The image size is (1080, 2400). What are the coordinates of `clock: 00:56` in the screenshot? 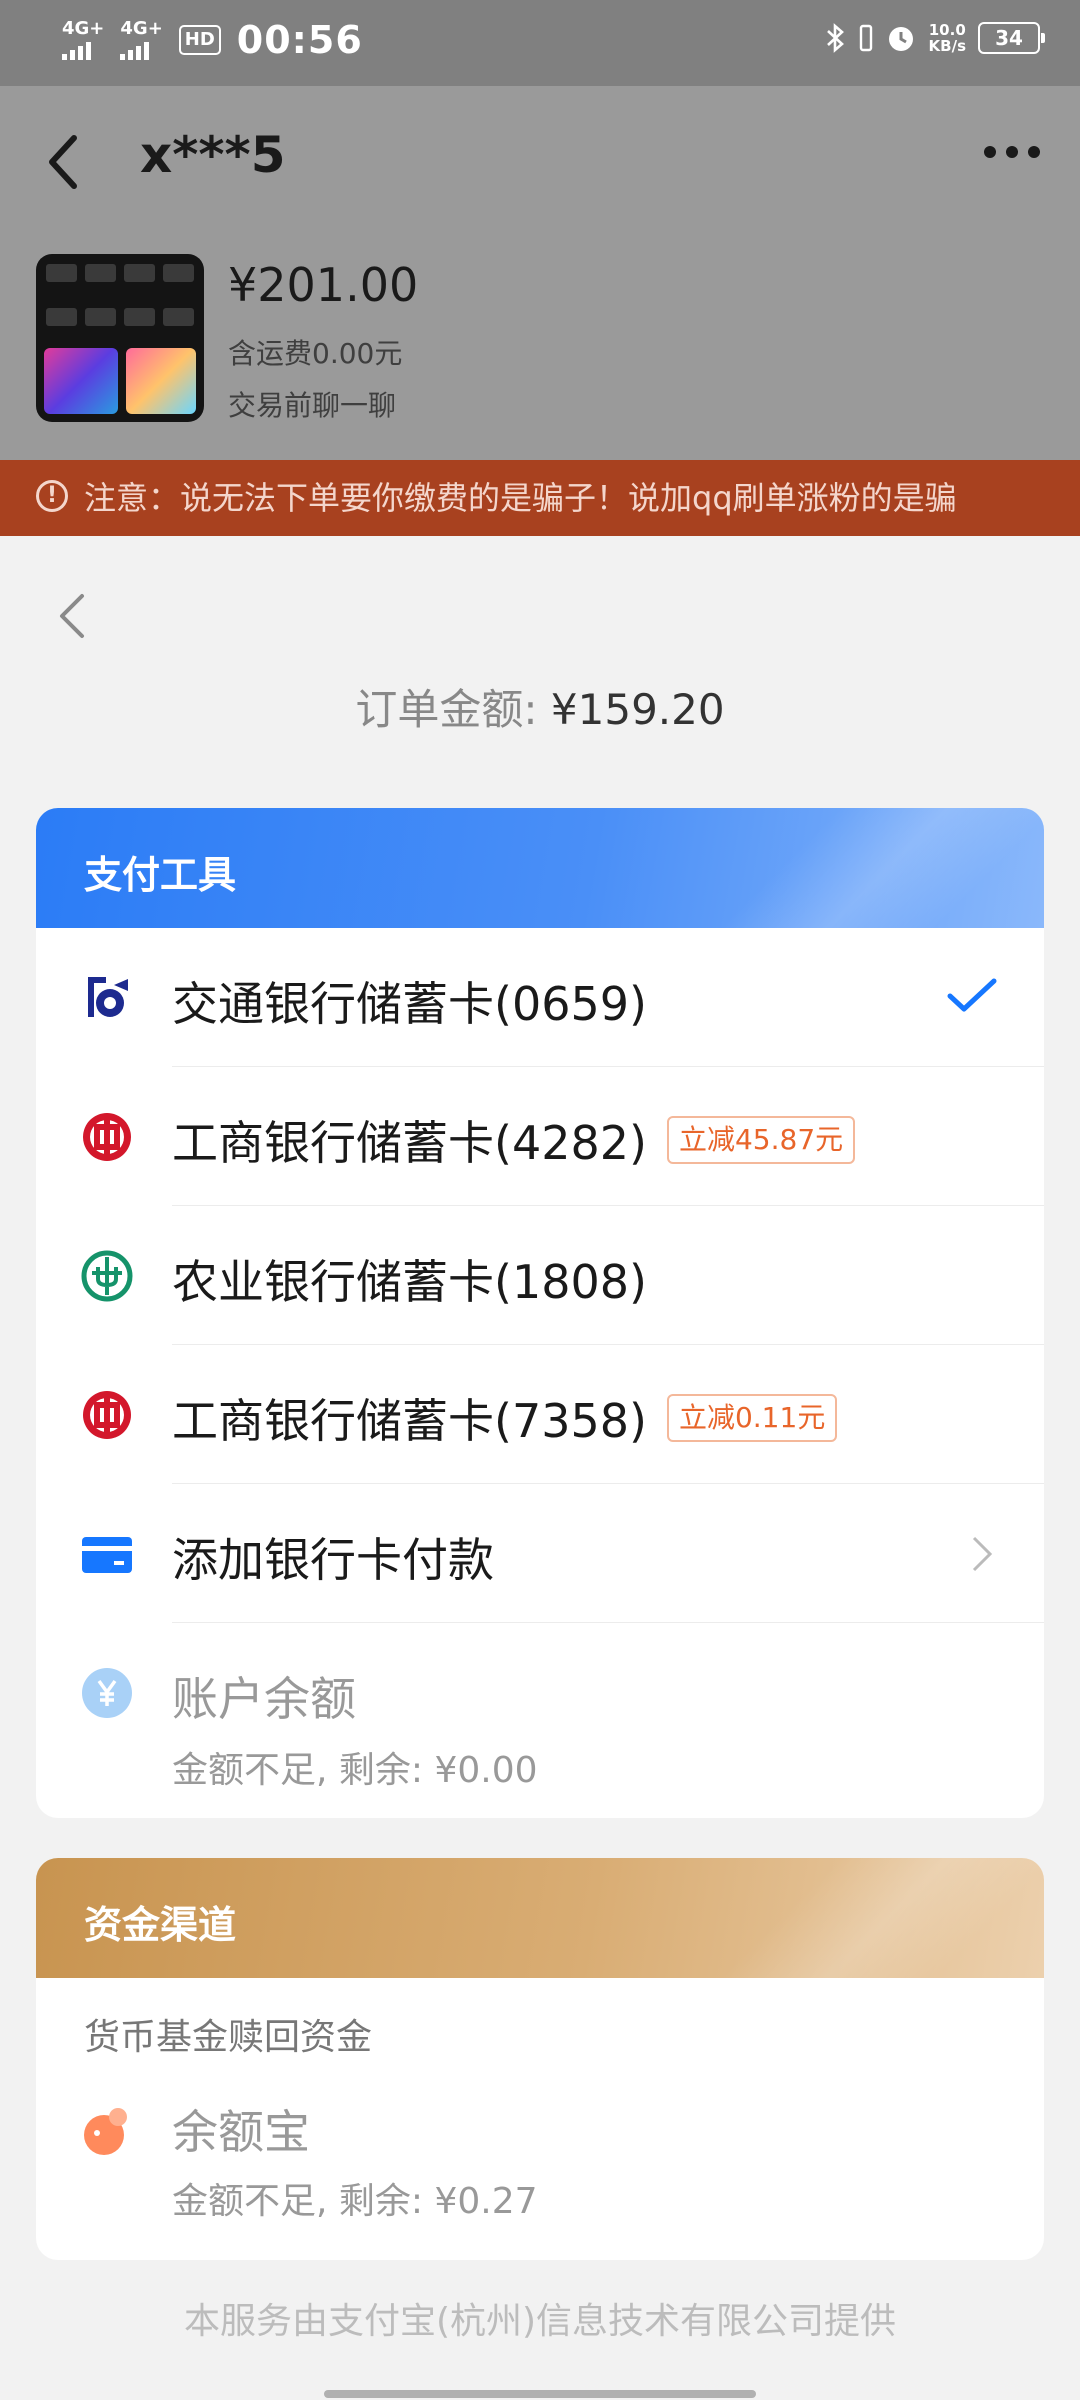 It's located at (299, 40).